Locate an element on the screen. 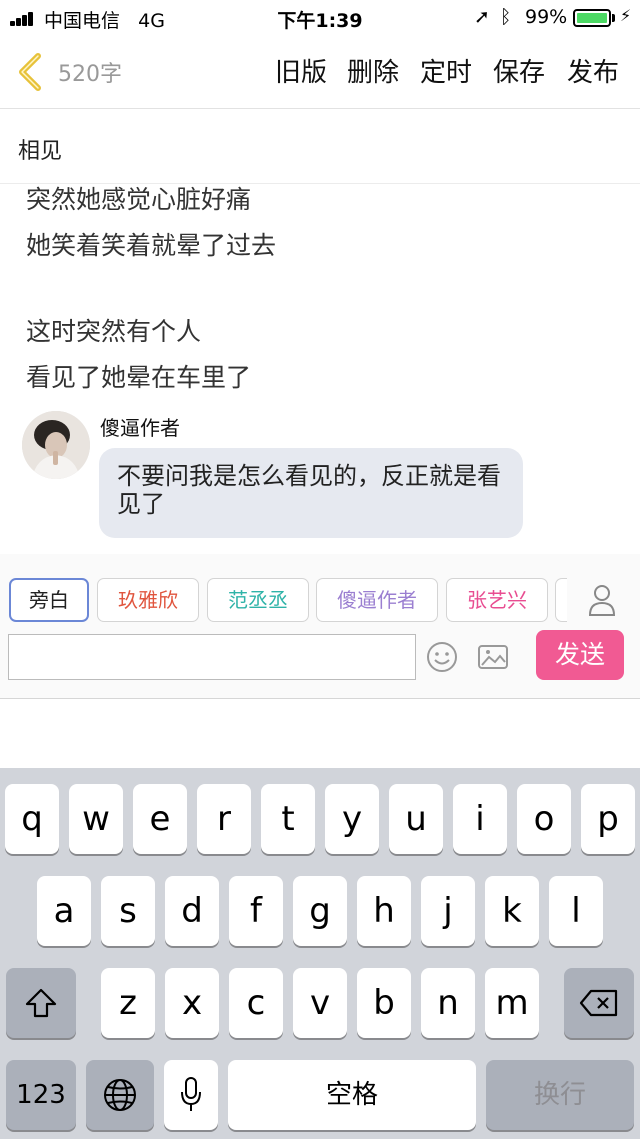 The image size is (640, 1139). role-chip: 范丞丞 is located at coordinates (258, 600).